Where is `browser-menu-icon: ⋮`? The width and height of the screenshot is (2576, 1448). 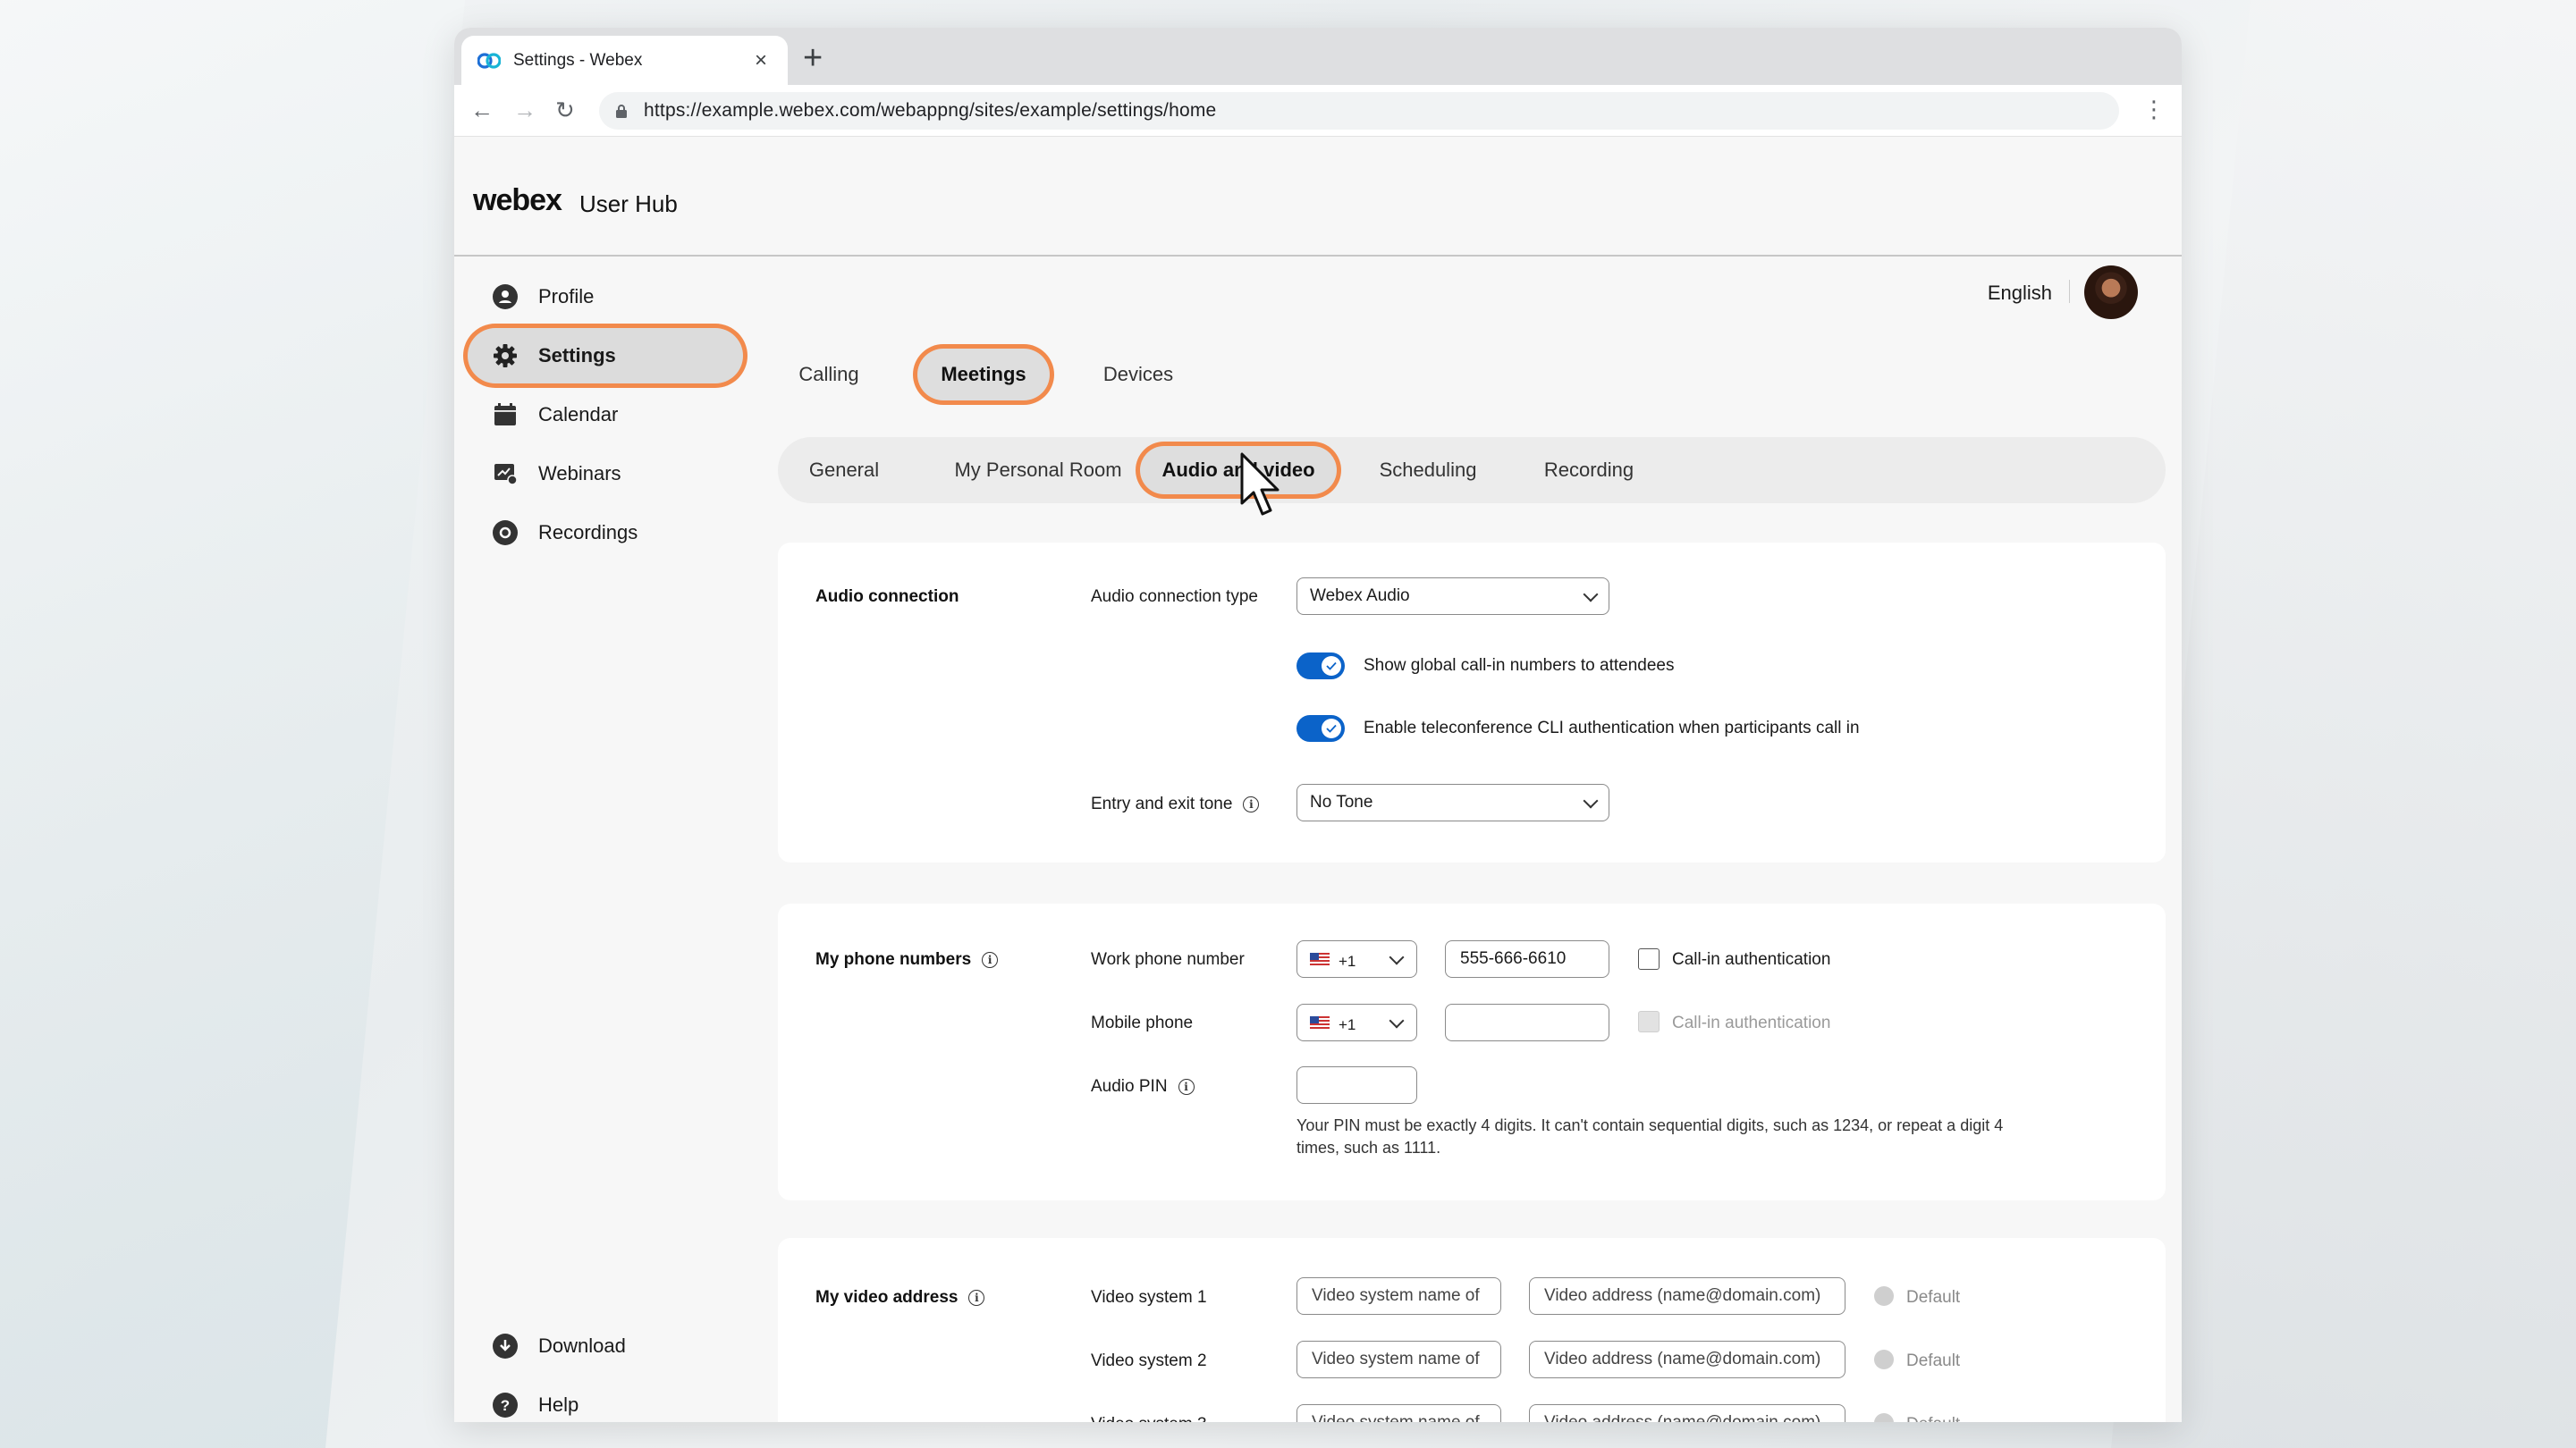
browser-menu-icon: ⋮ is located at coordinates (2154, 109).